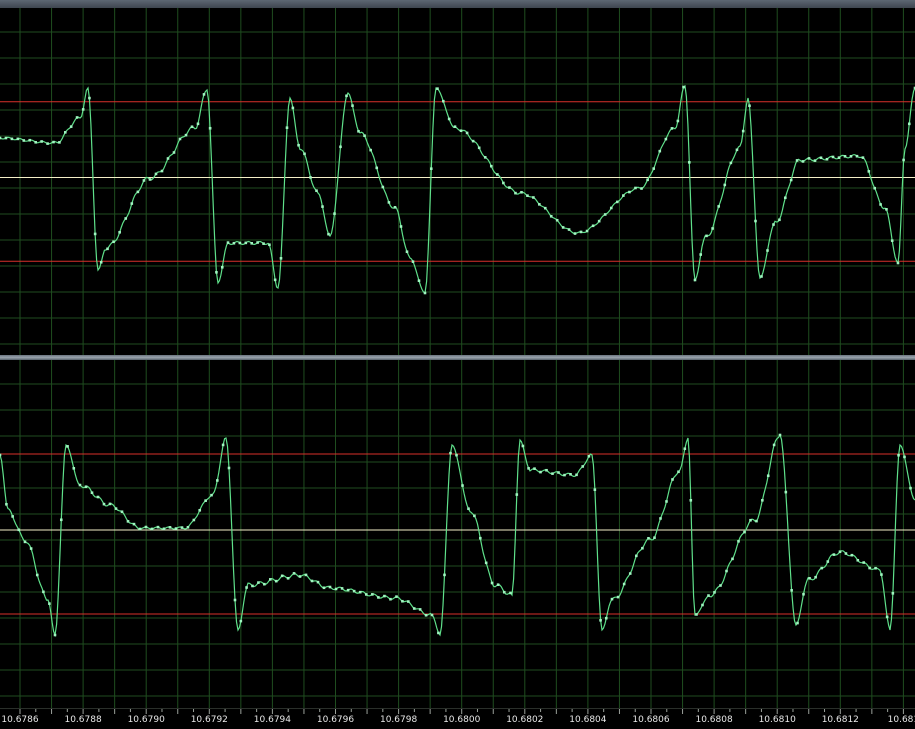  What do you see at coordinates (398, 720) in the screenshot?
I see `ruler-tick-label: 10.6798` at bounding box center [398, 720].